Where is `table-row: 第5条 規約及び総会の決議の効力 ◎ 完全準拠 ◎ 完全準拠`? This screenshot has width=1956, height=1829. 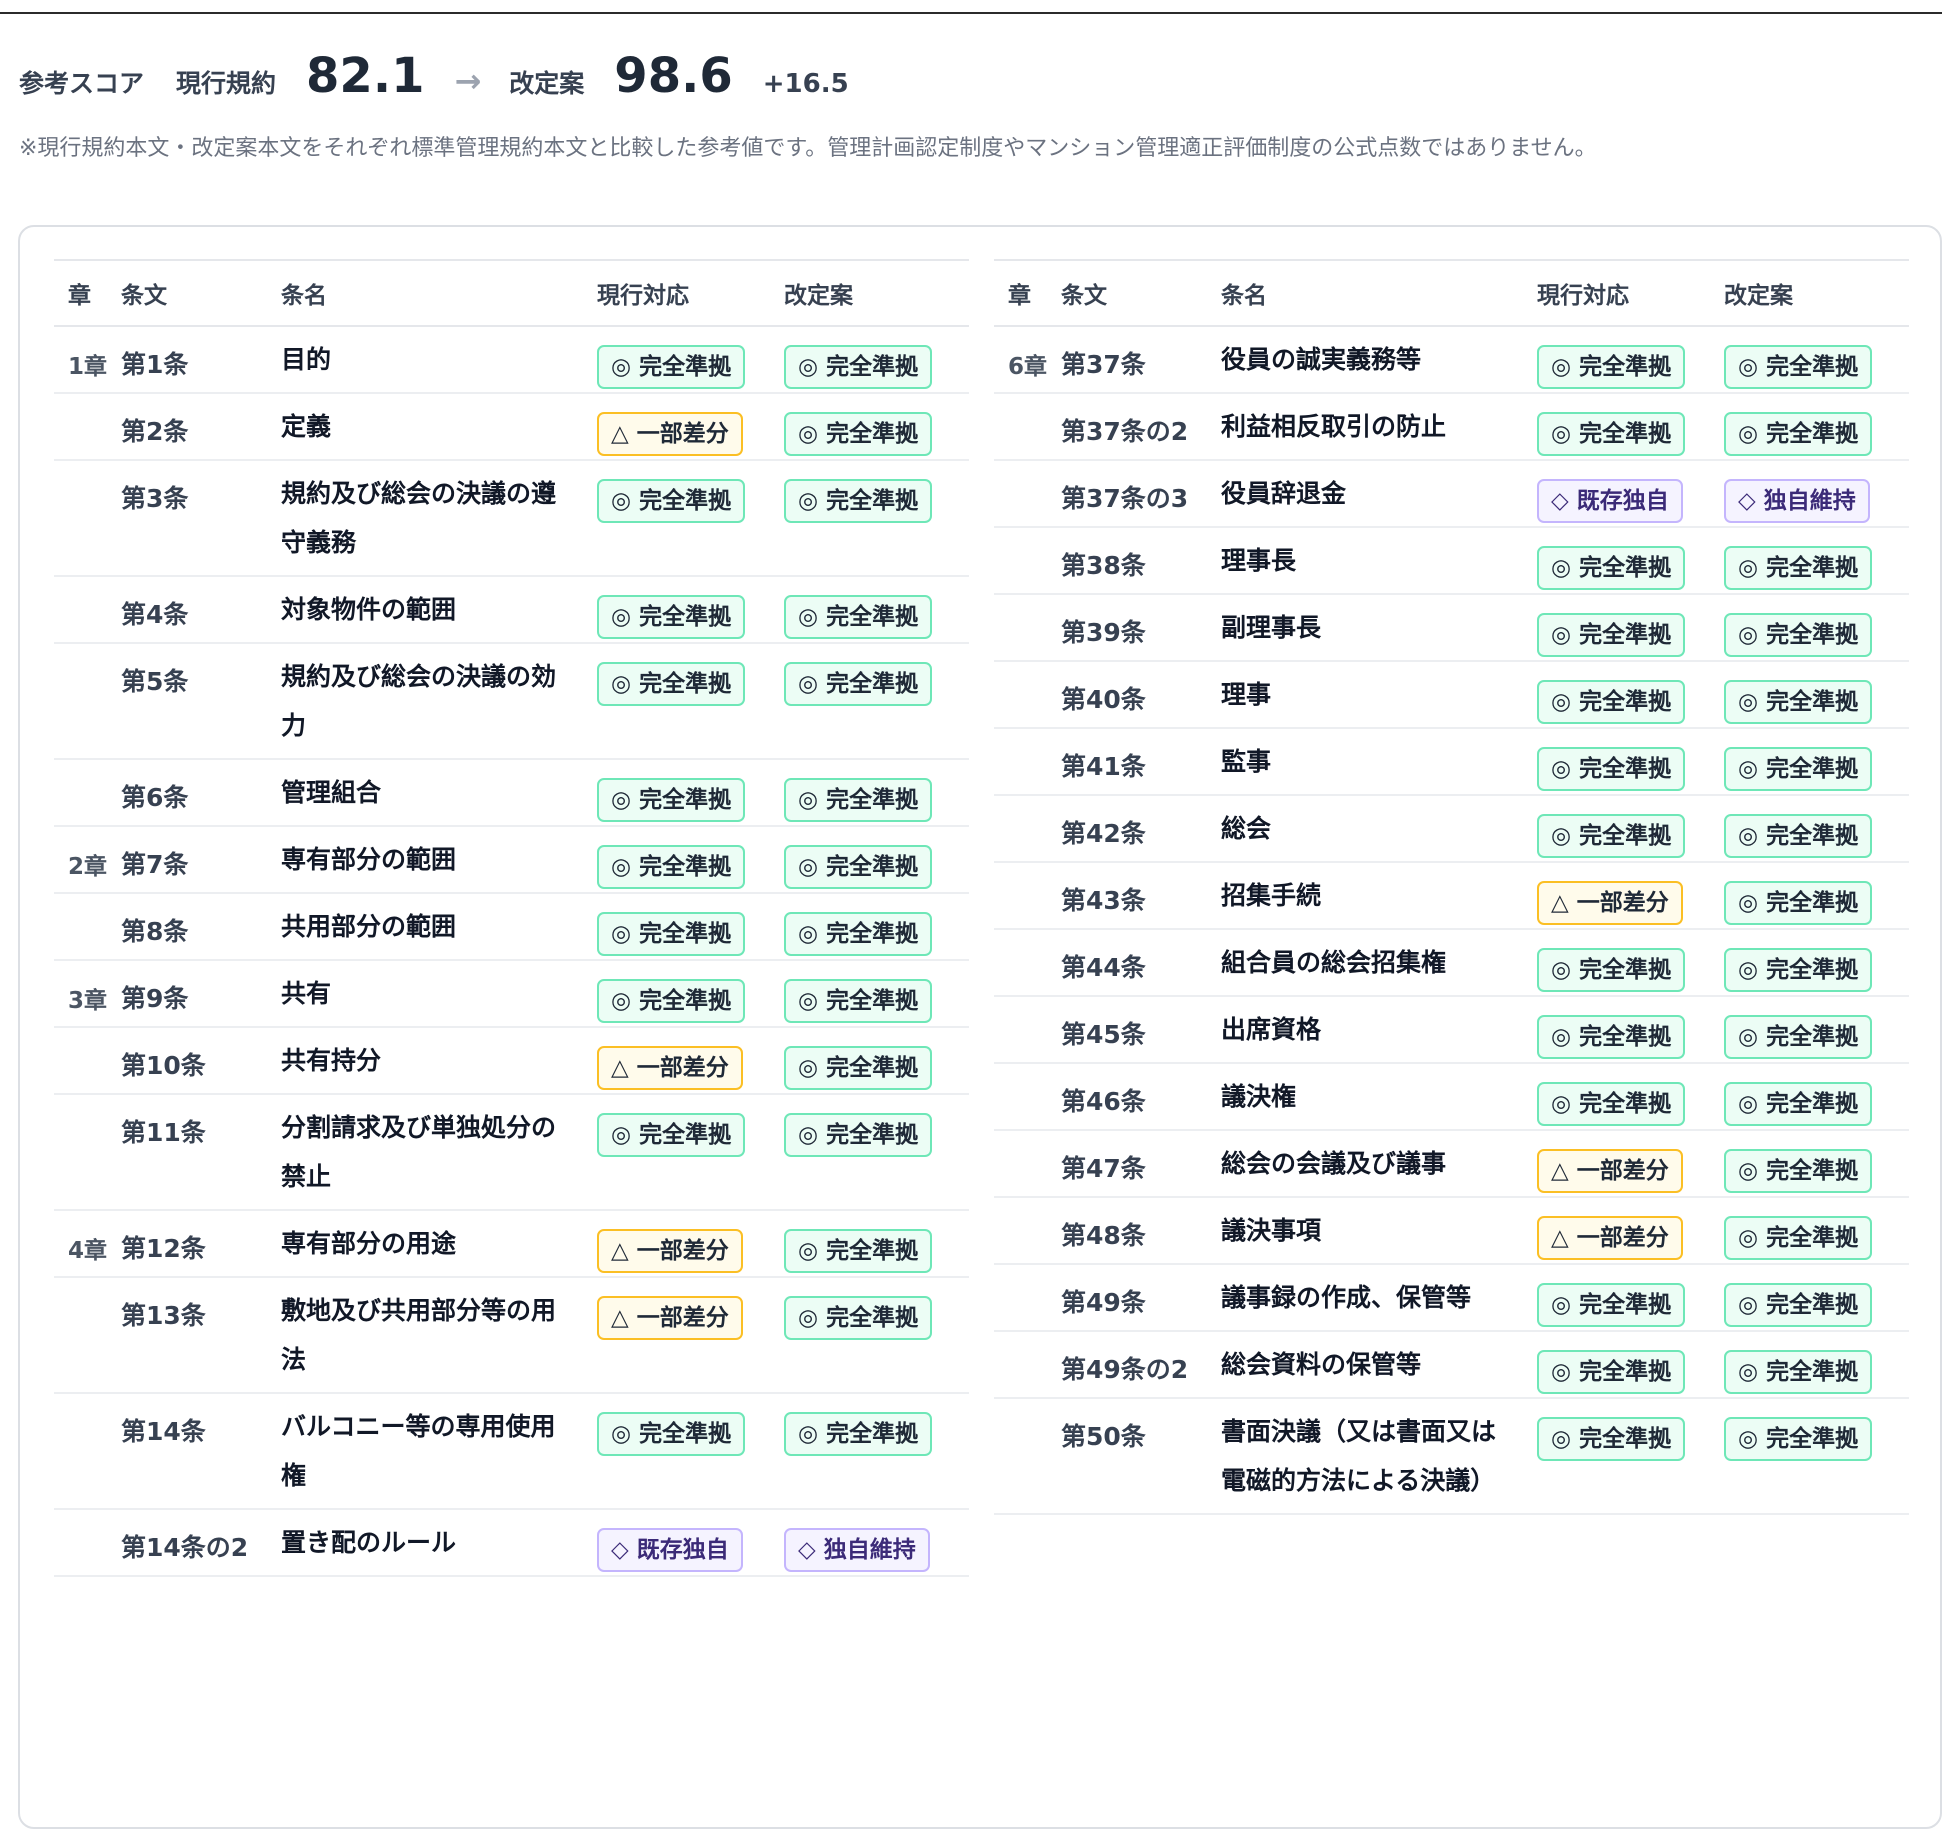
table-row: 第5条 規約及び総会の決議の効力 ◎ 完全準拠 ◎ 完全準拠 is located at coordinates (511, 702).